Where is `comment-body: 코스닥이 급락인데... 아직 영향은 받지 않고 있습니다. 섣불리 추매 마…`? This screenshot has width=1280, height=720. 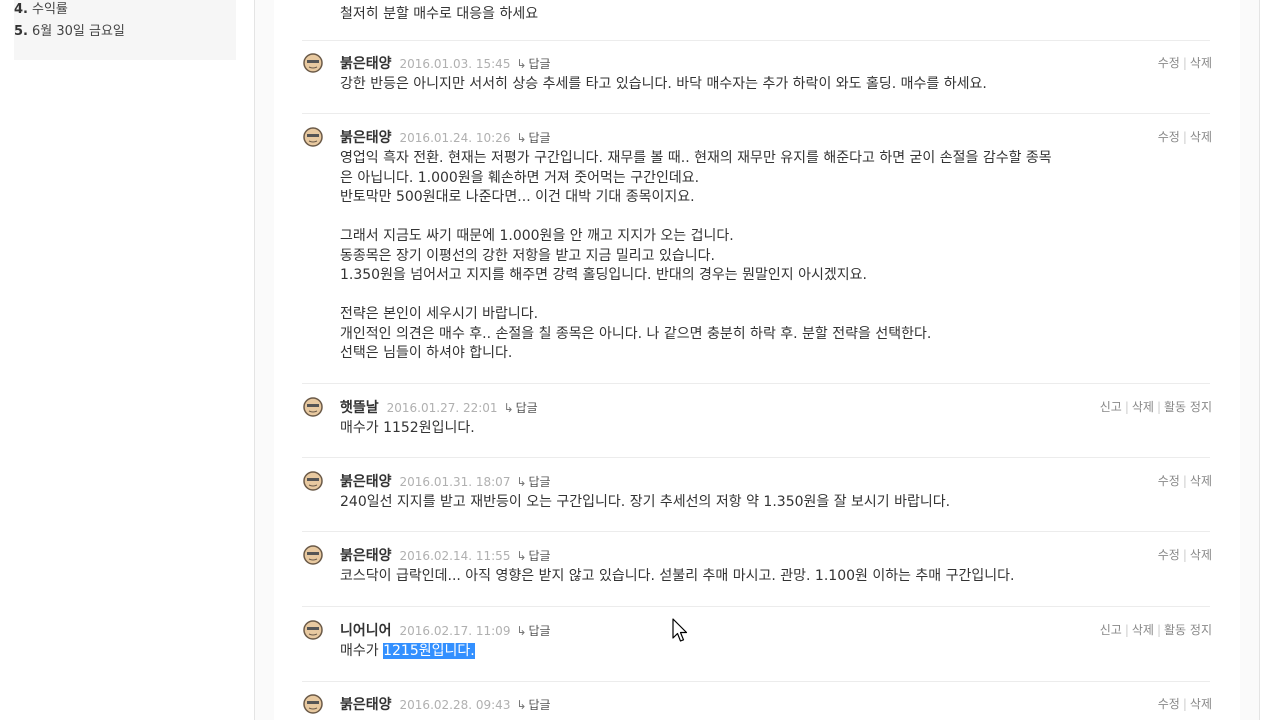
comment-body: 코스닥이 급락인데... 아직 영향은 받지 않고 있습니다. 섣불리 추매 마… is located at coordinates (677, 576).